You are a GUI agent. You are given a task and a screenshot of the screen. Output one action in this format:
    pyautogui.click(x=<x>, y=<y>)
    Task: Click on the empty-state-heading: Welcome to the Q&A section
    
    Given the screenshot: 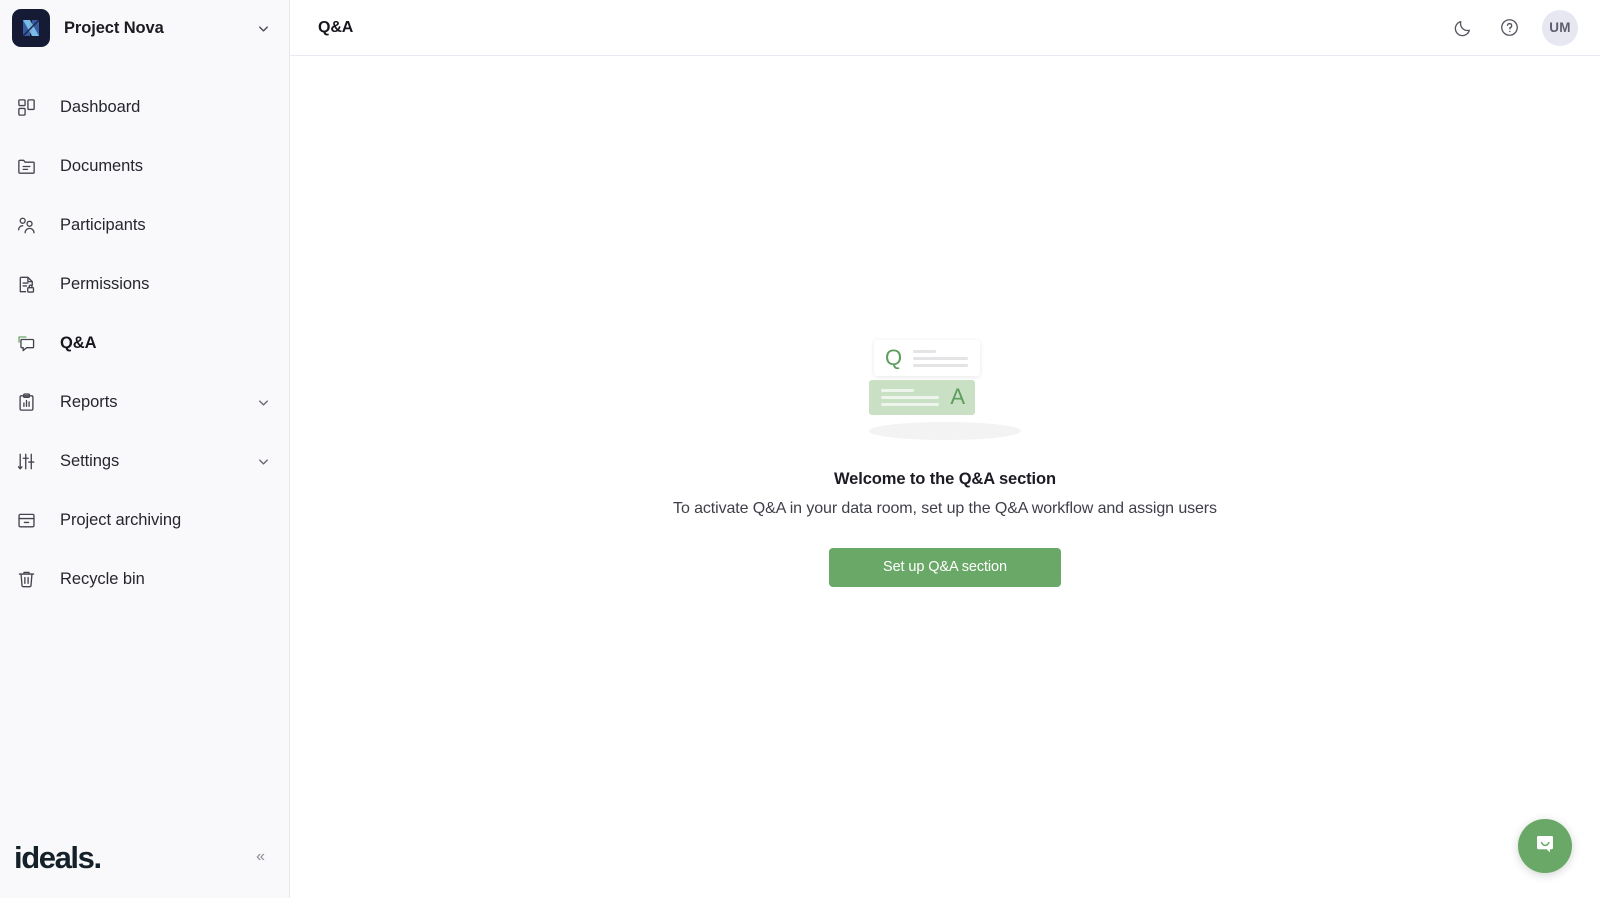 What is the action you would take?
    pyautogui.click(x=945, y=478)
    